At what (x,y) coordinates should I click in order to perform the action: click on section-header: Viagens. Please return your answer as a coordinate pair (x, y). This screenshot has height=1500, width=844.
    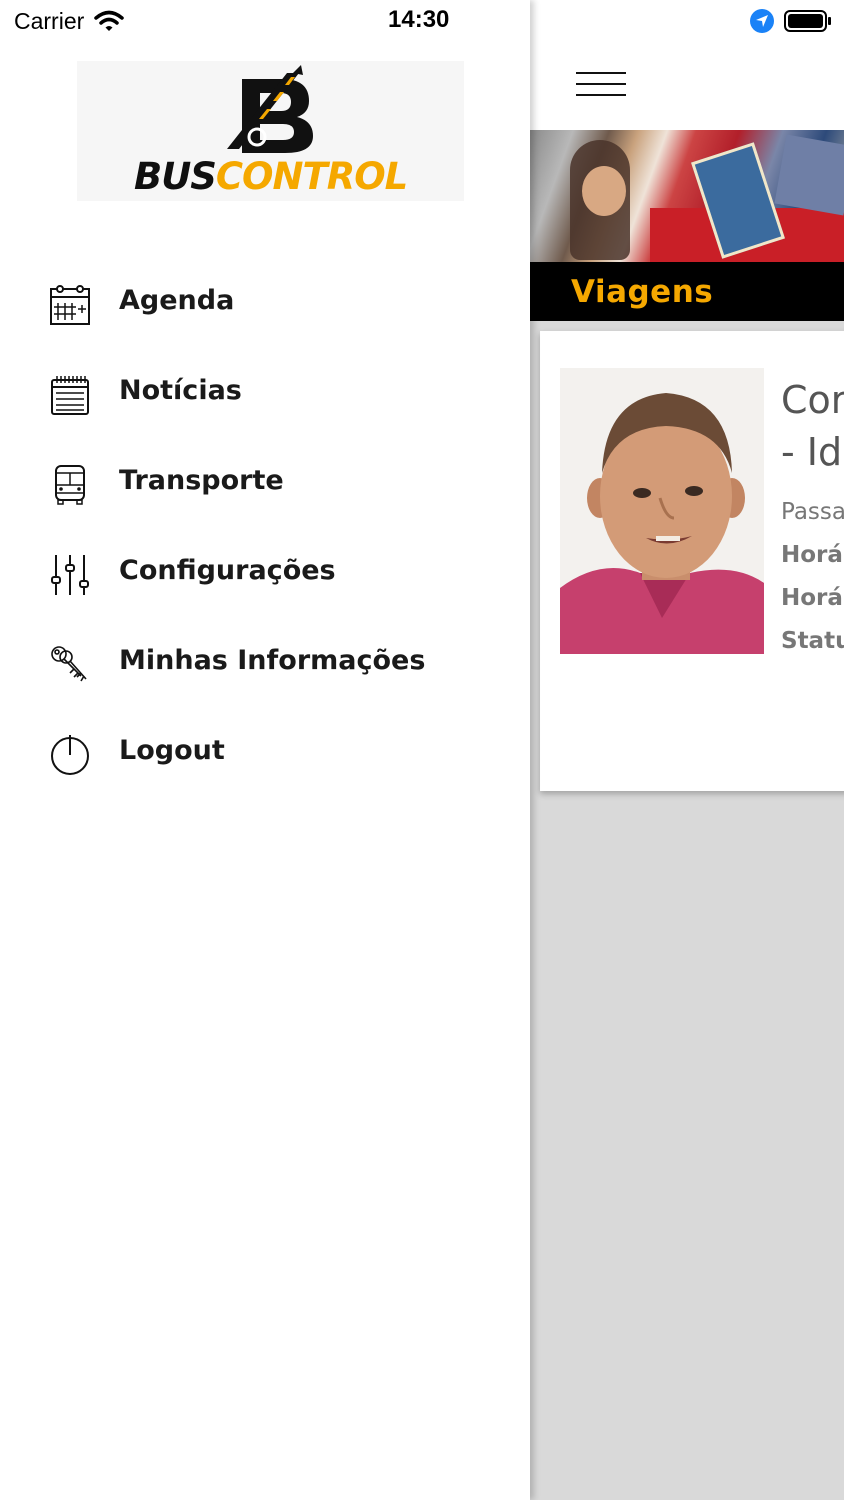
    Looking at the image, I should click on (687, 291).